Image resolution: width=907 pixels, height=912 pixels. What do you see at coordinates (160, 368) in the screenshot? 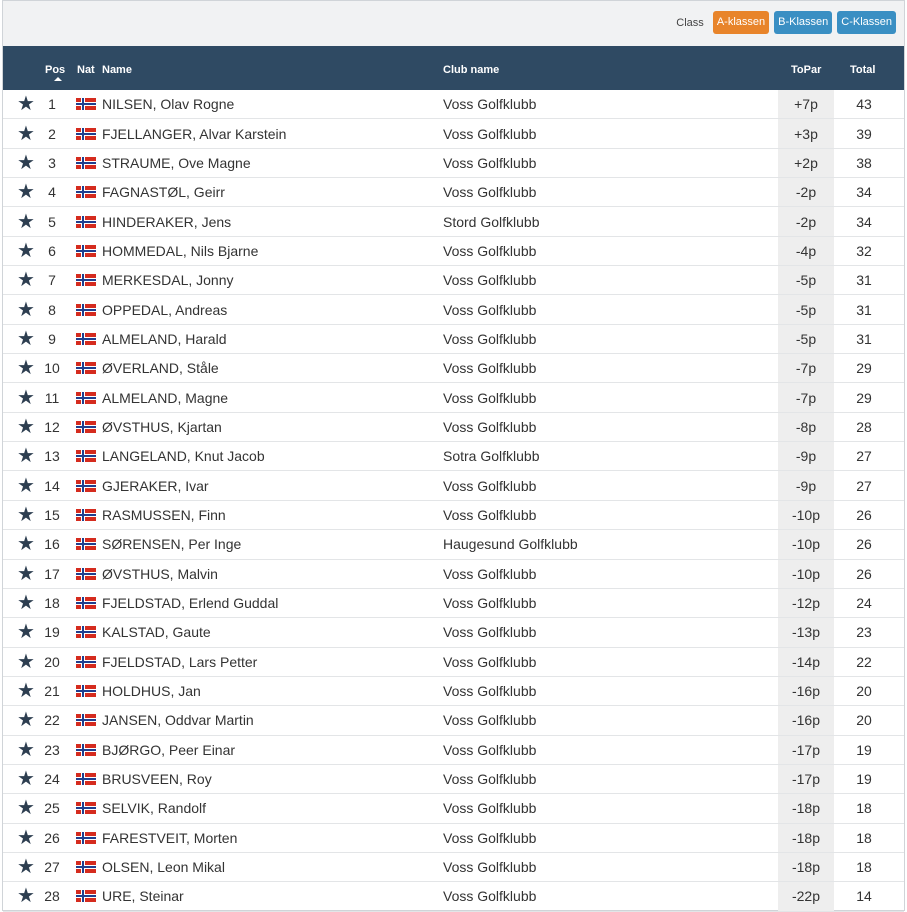
I see `player-name: ØVERLAND, Ståle` at bounding box center [160, 368].